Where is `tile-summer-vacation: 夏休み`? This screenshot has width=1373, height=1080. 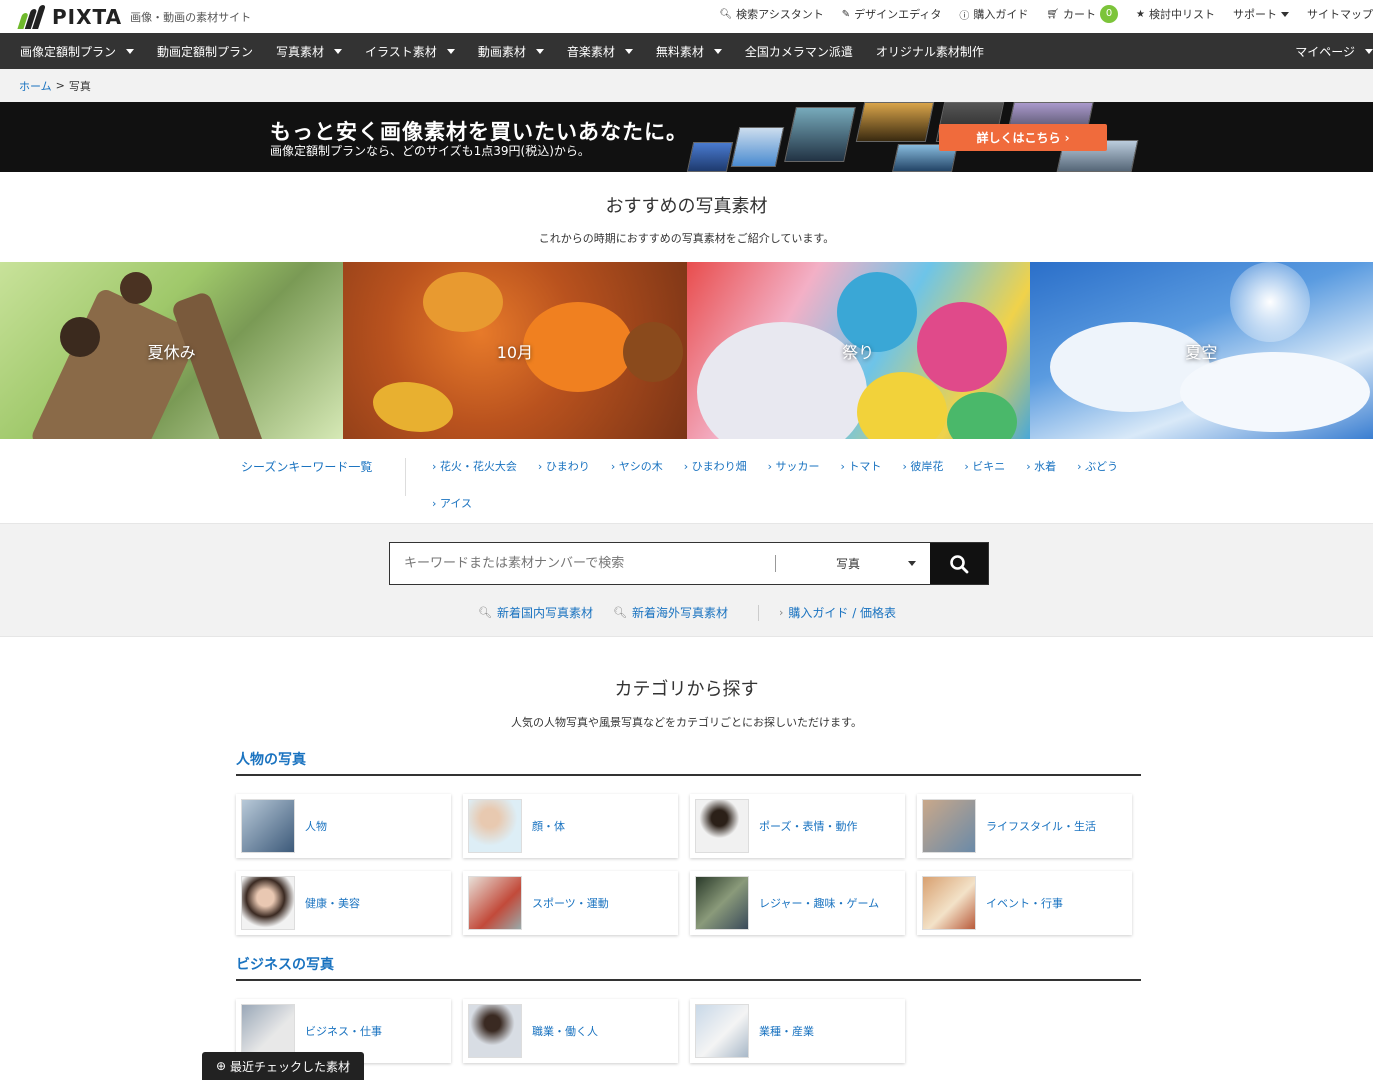 tile-summer-vacation: 夏休み is located at coordinates (172, 350).